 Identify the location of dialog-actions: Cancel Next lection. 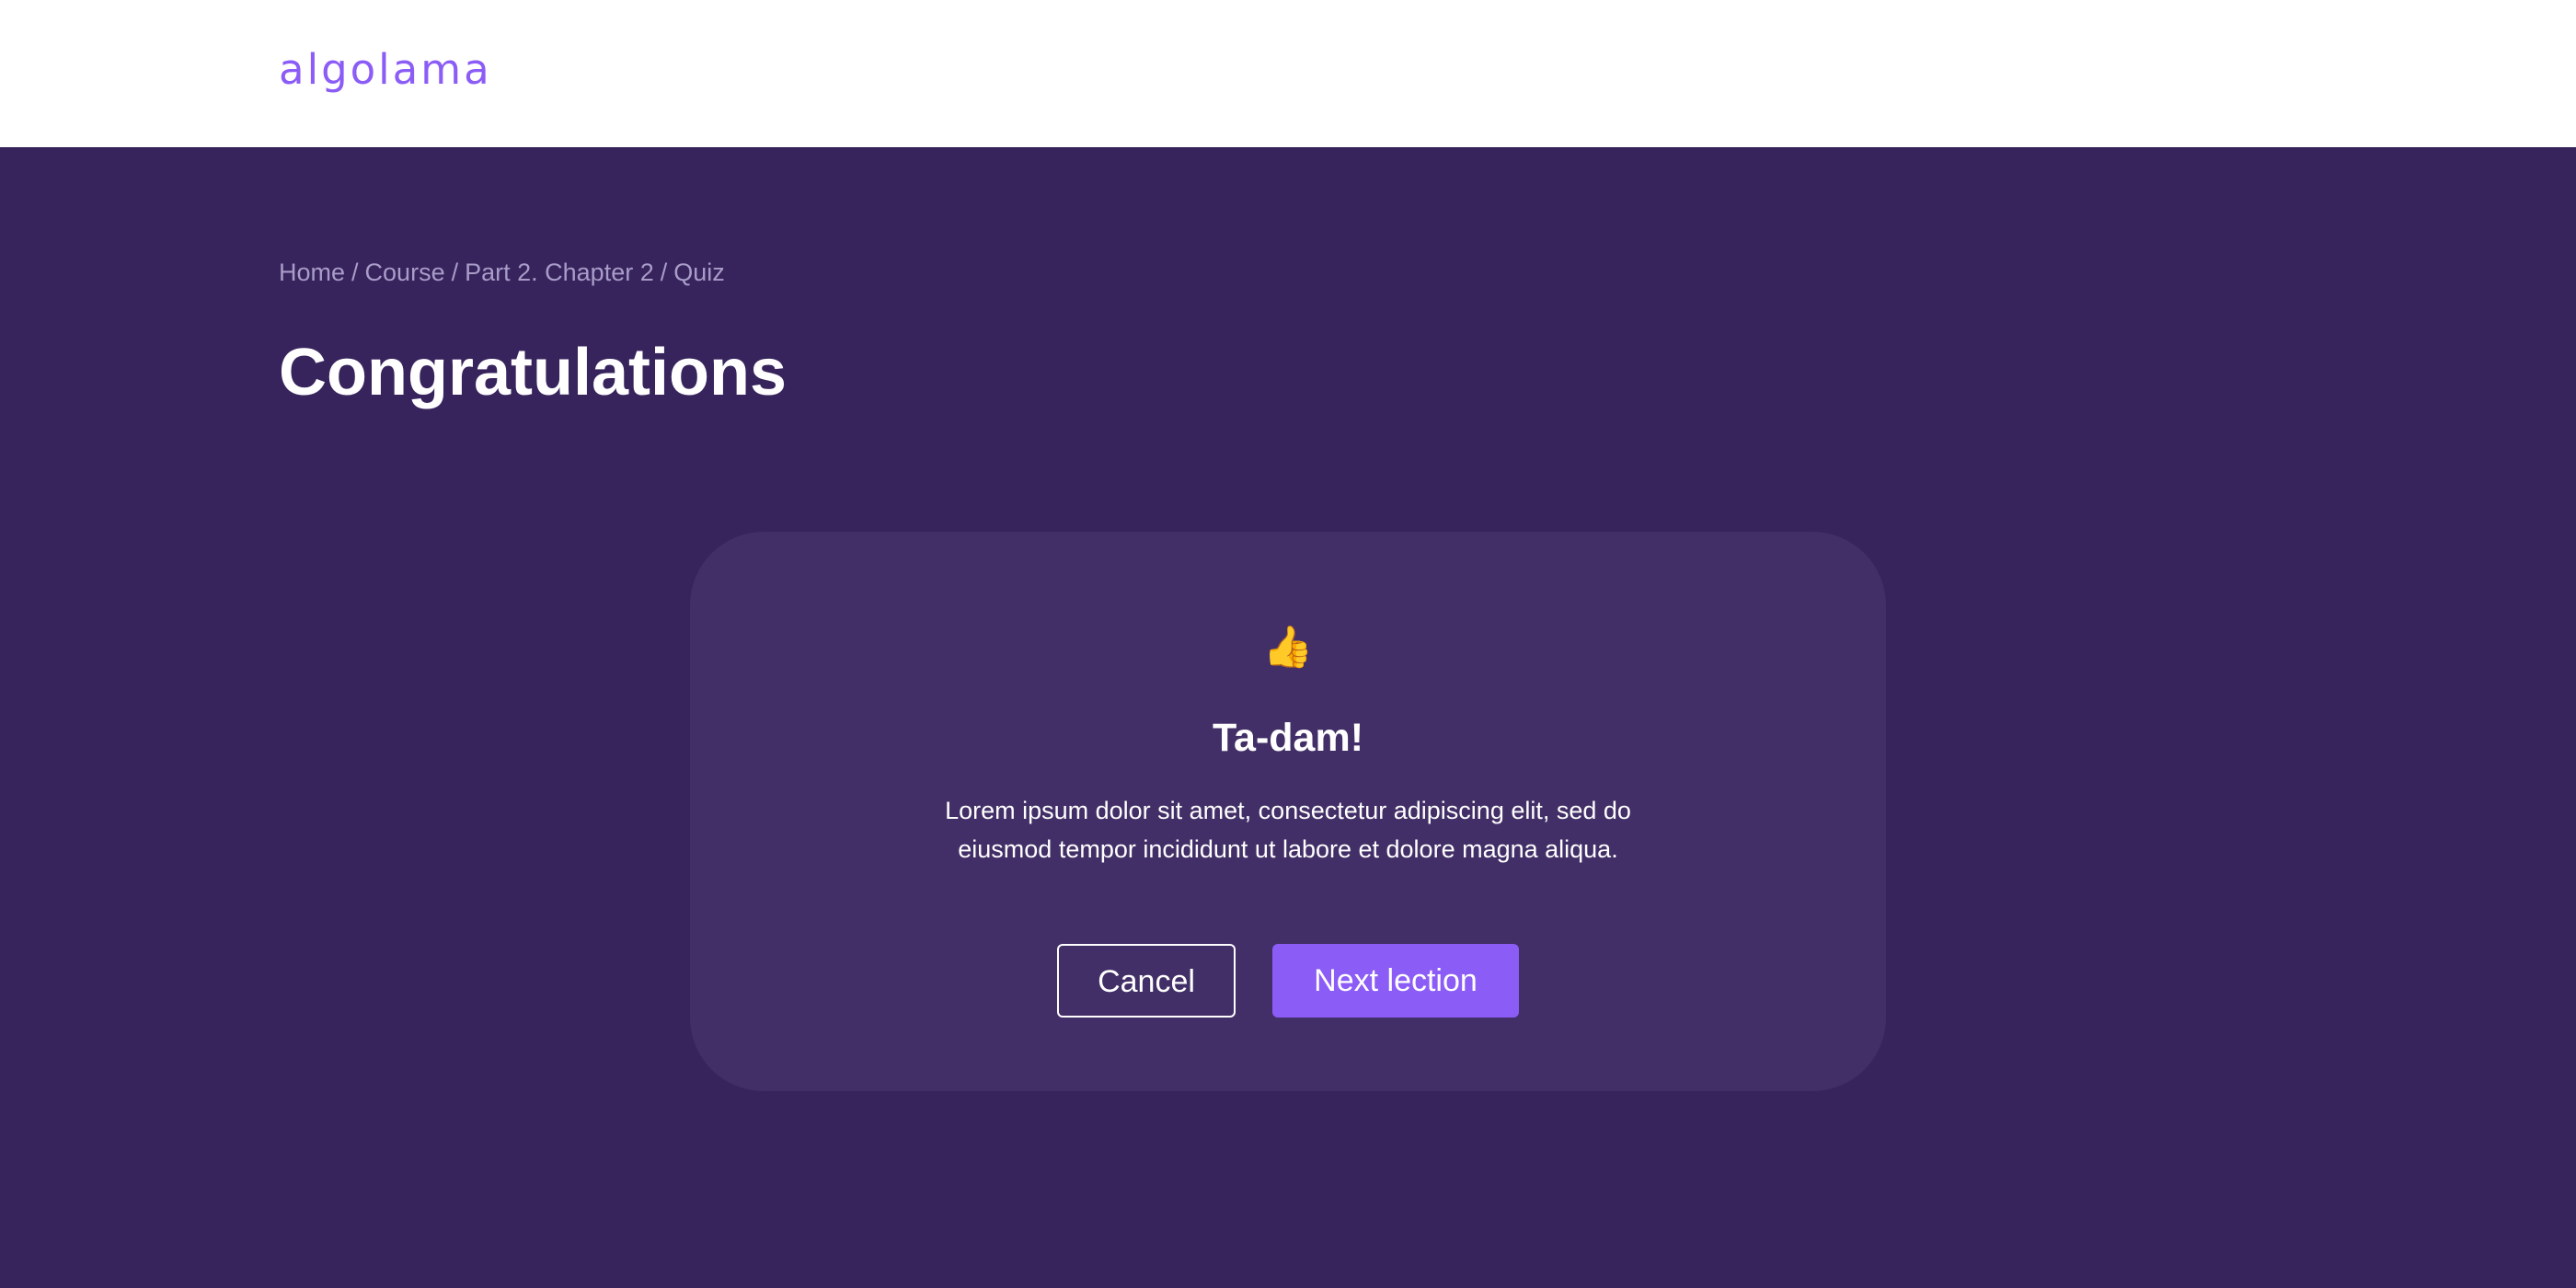
(1288, 981).